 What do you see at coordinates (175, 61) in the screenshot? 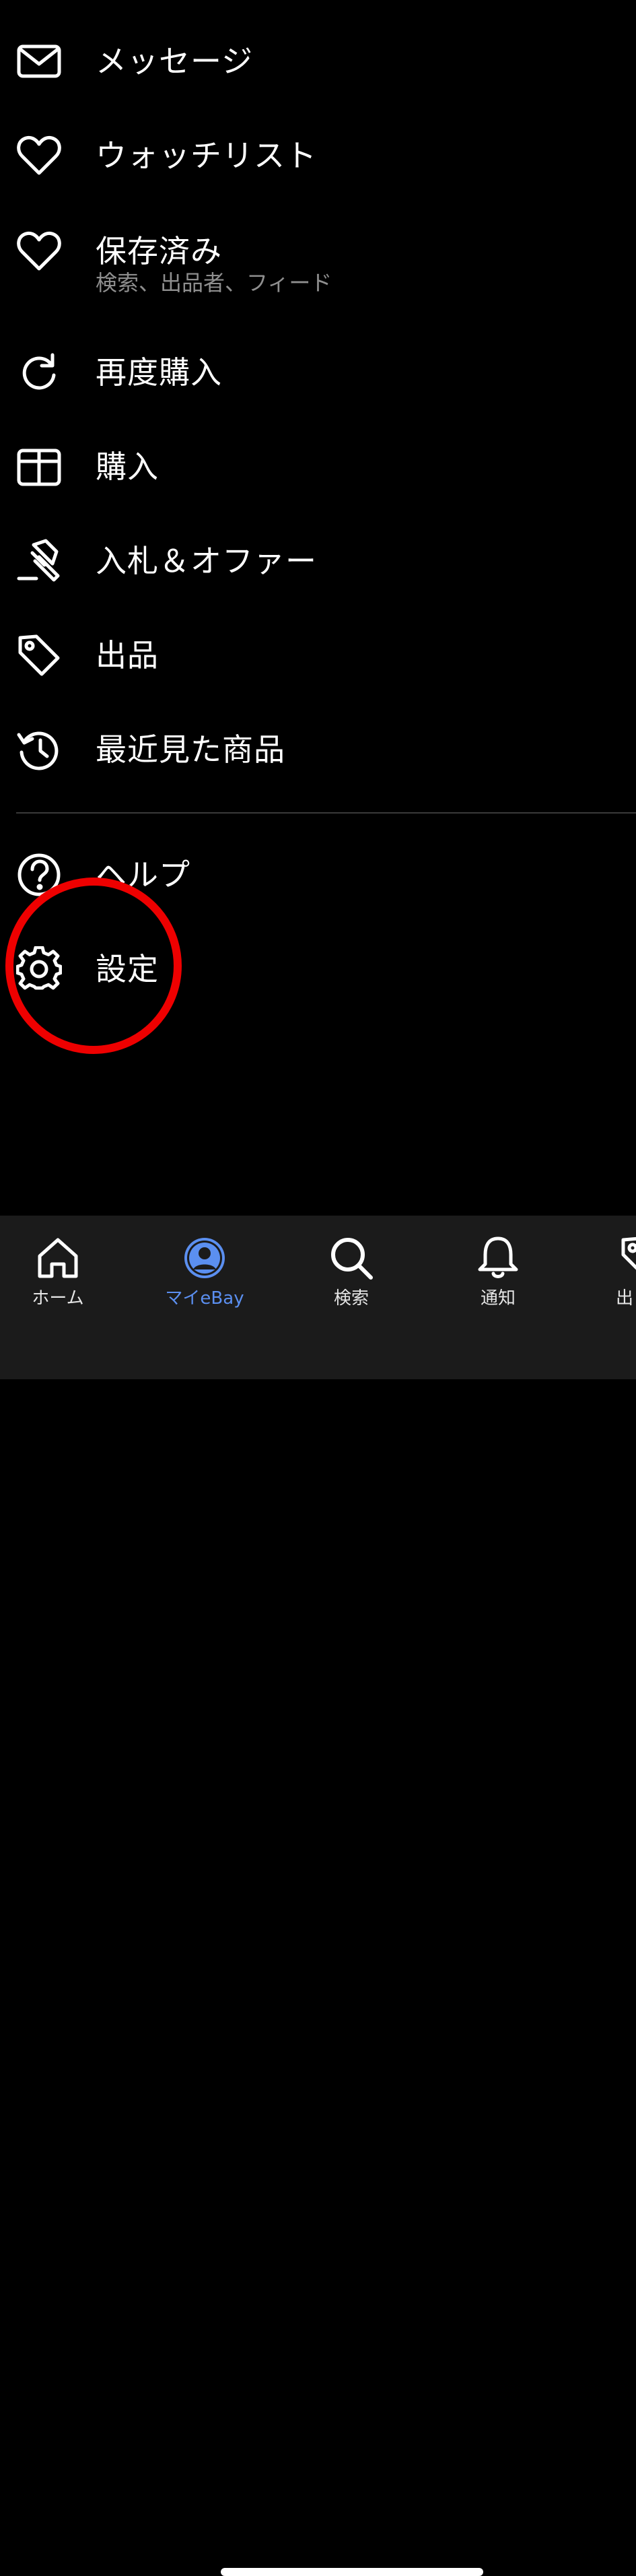
I see `menu-item-label: メッセージ` at bounding box center [175, 61].